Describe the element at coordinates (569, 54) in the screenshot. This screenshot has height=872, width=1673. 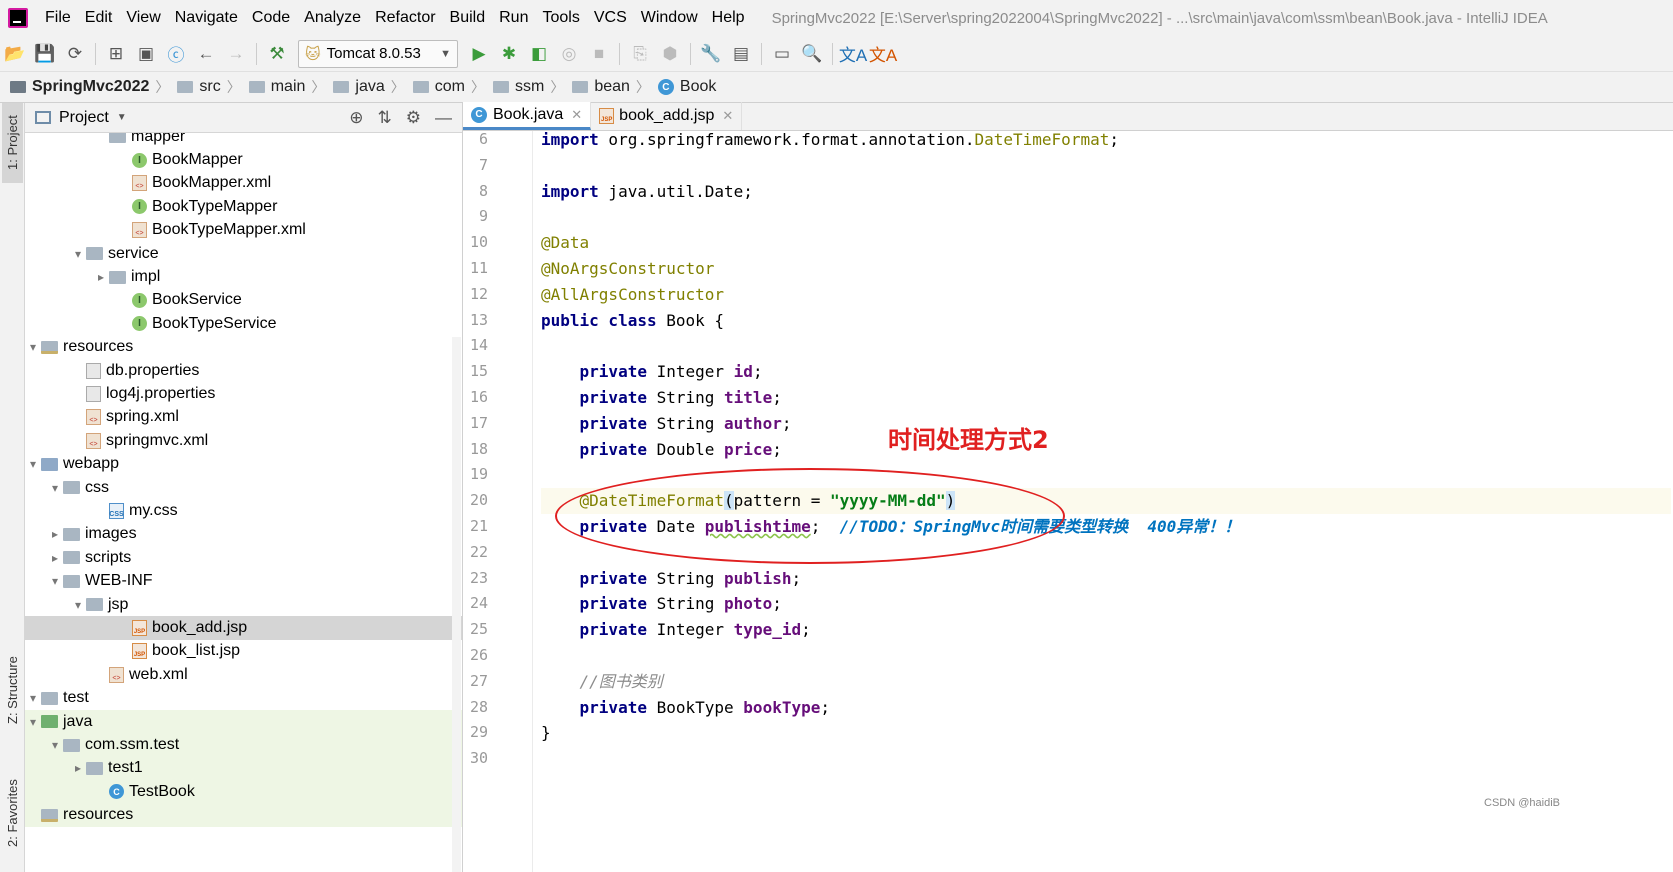
I see `profile-icon: ◎` at that location.